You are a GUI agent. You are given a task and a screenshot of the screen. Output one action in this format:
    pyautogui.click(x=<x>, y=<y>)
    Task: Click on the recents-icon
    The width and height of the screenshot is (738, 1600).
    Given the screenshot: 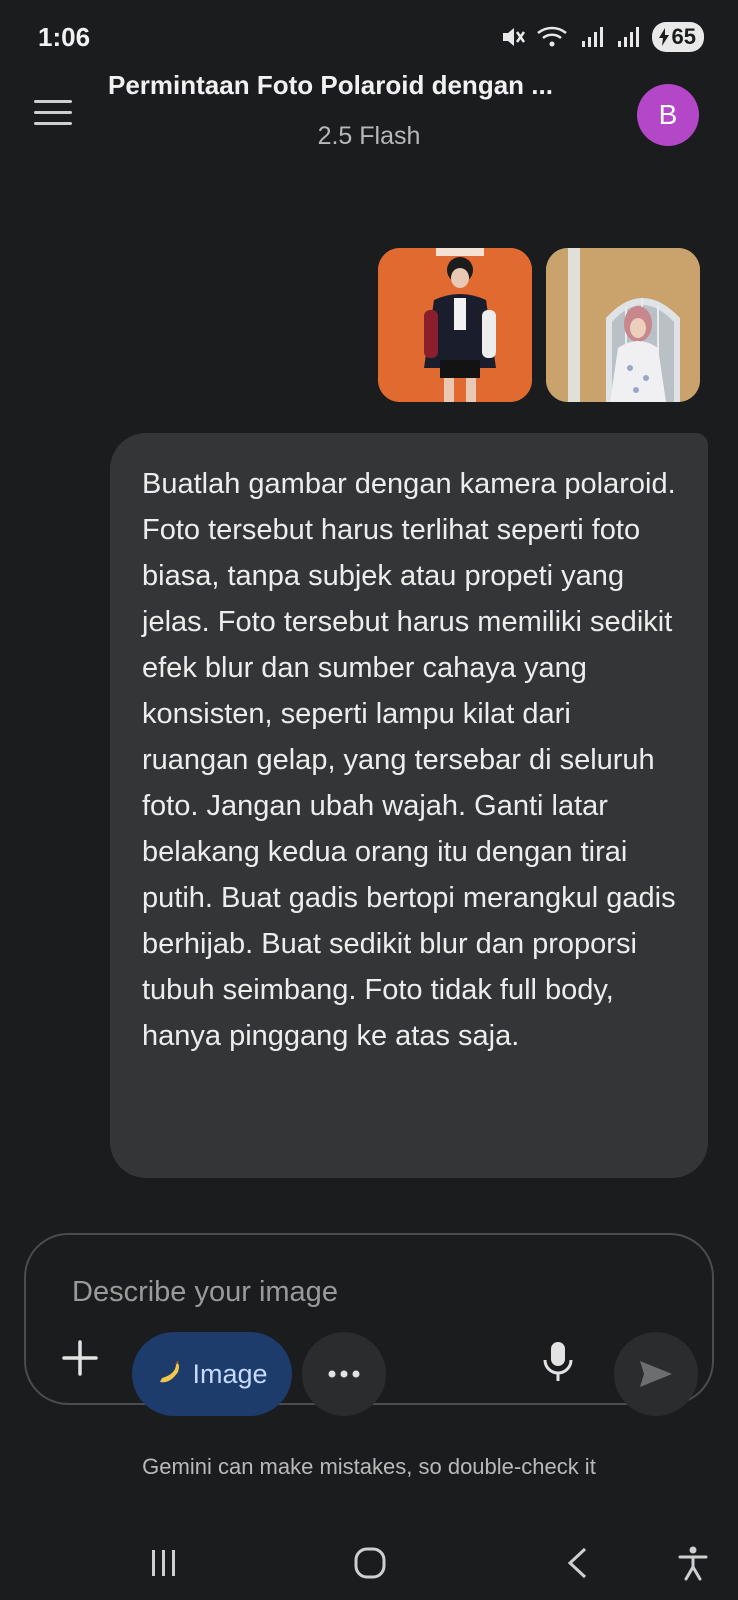 What is the action you would take?
    pyautogui.click(x=163, y=1563)
    